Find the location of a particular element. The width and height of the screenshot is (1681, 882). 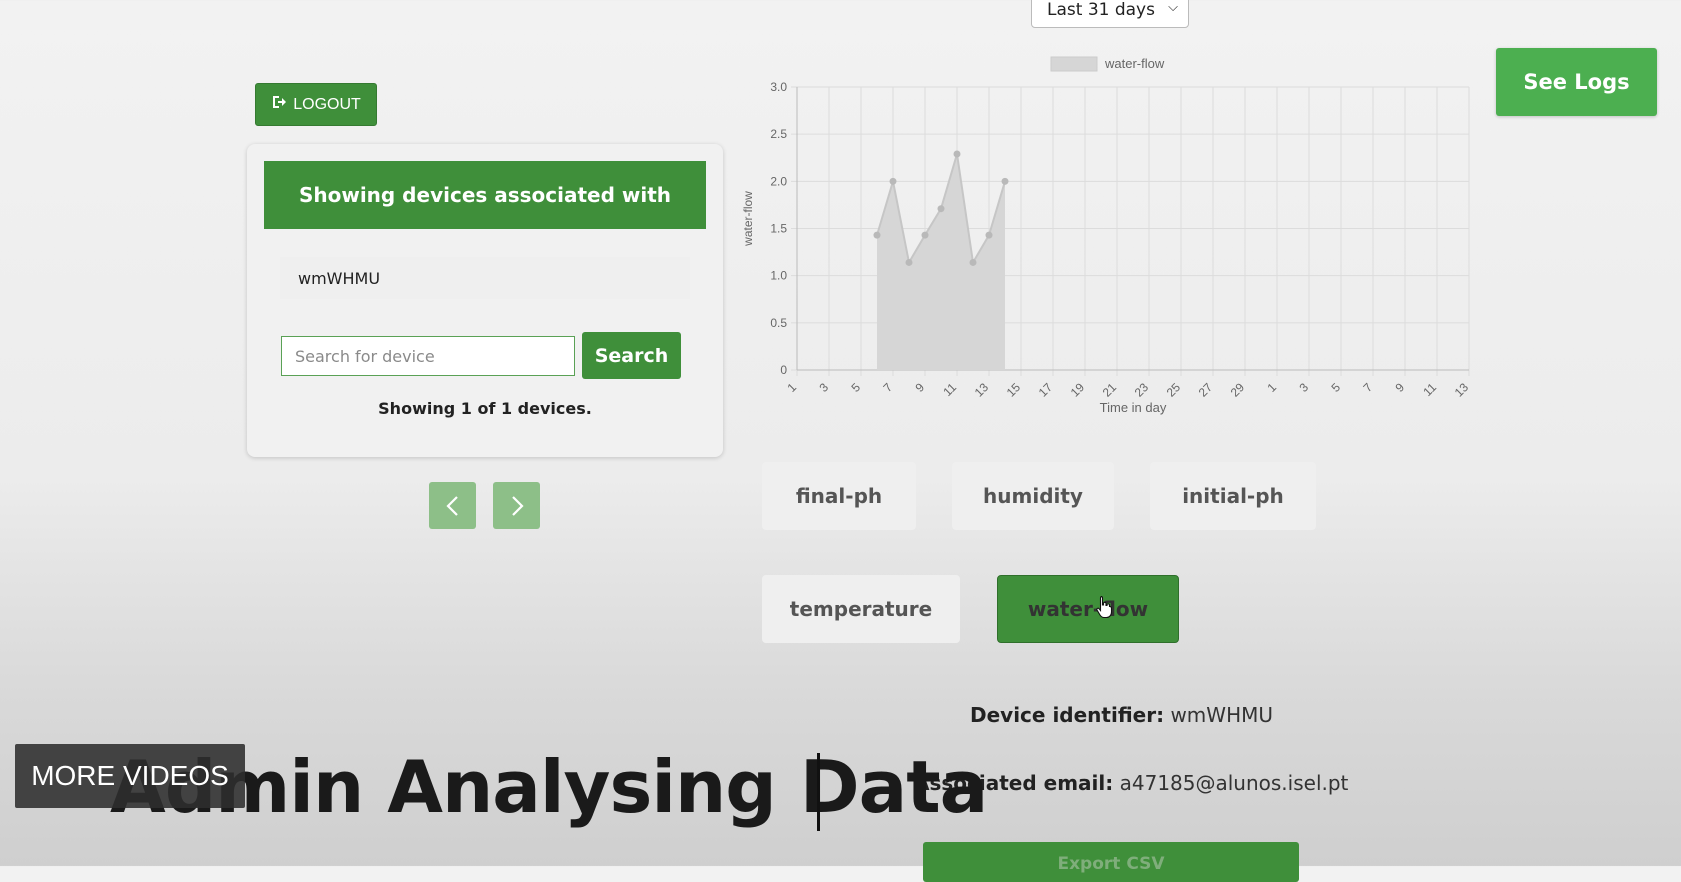

x-tick-label: 23 is located at coordinates (1142, 390).